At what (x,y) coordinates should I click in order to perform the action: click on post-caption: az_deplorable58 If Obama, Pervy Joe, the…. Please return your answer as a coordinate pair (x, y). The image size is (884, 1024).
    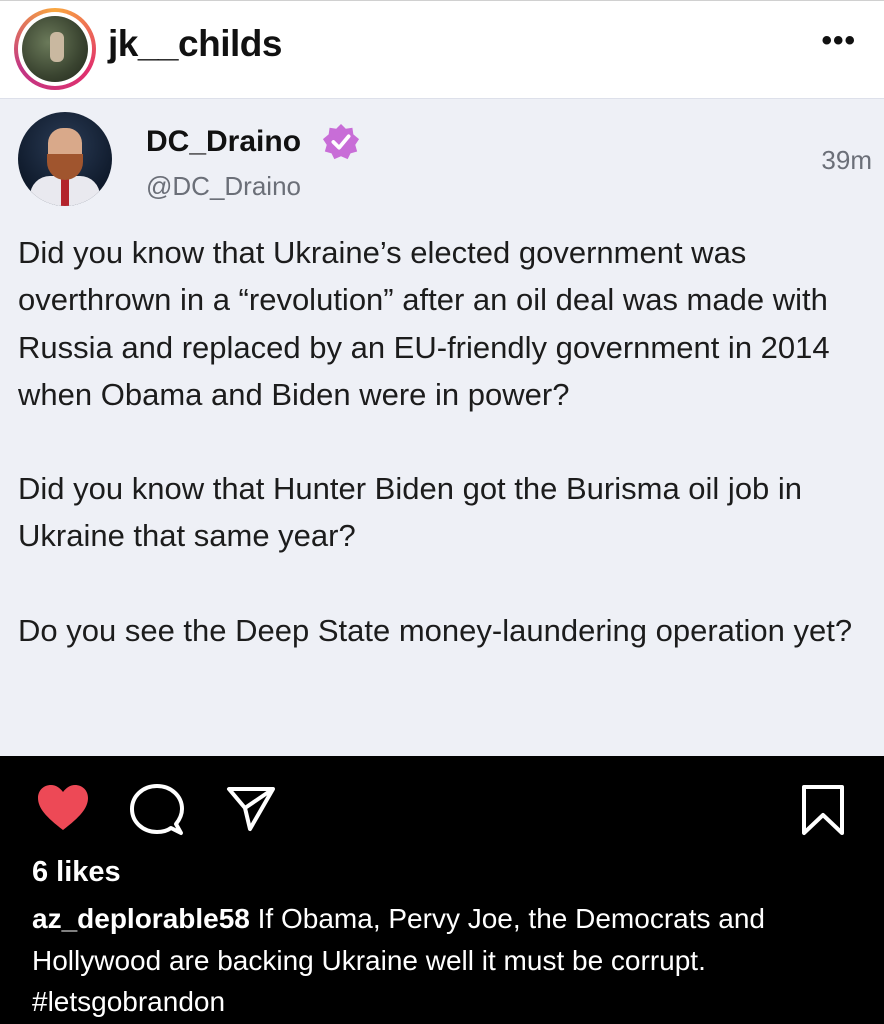
    Looking at the image, I should click on (447, 960).